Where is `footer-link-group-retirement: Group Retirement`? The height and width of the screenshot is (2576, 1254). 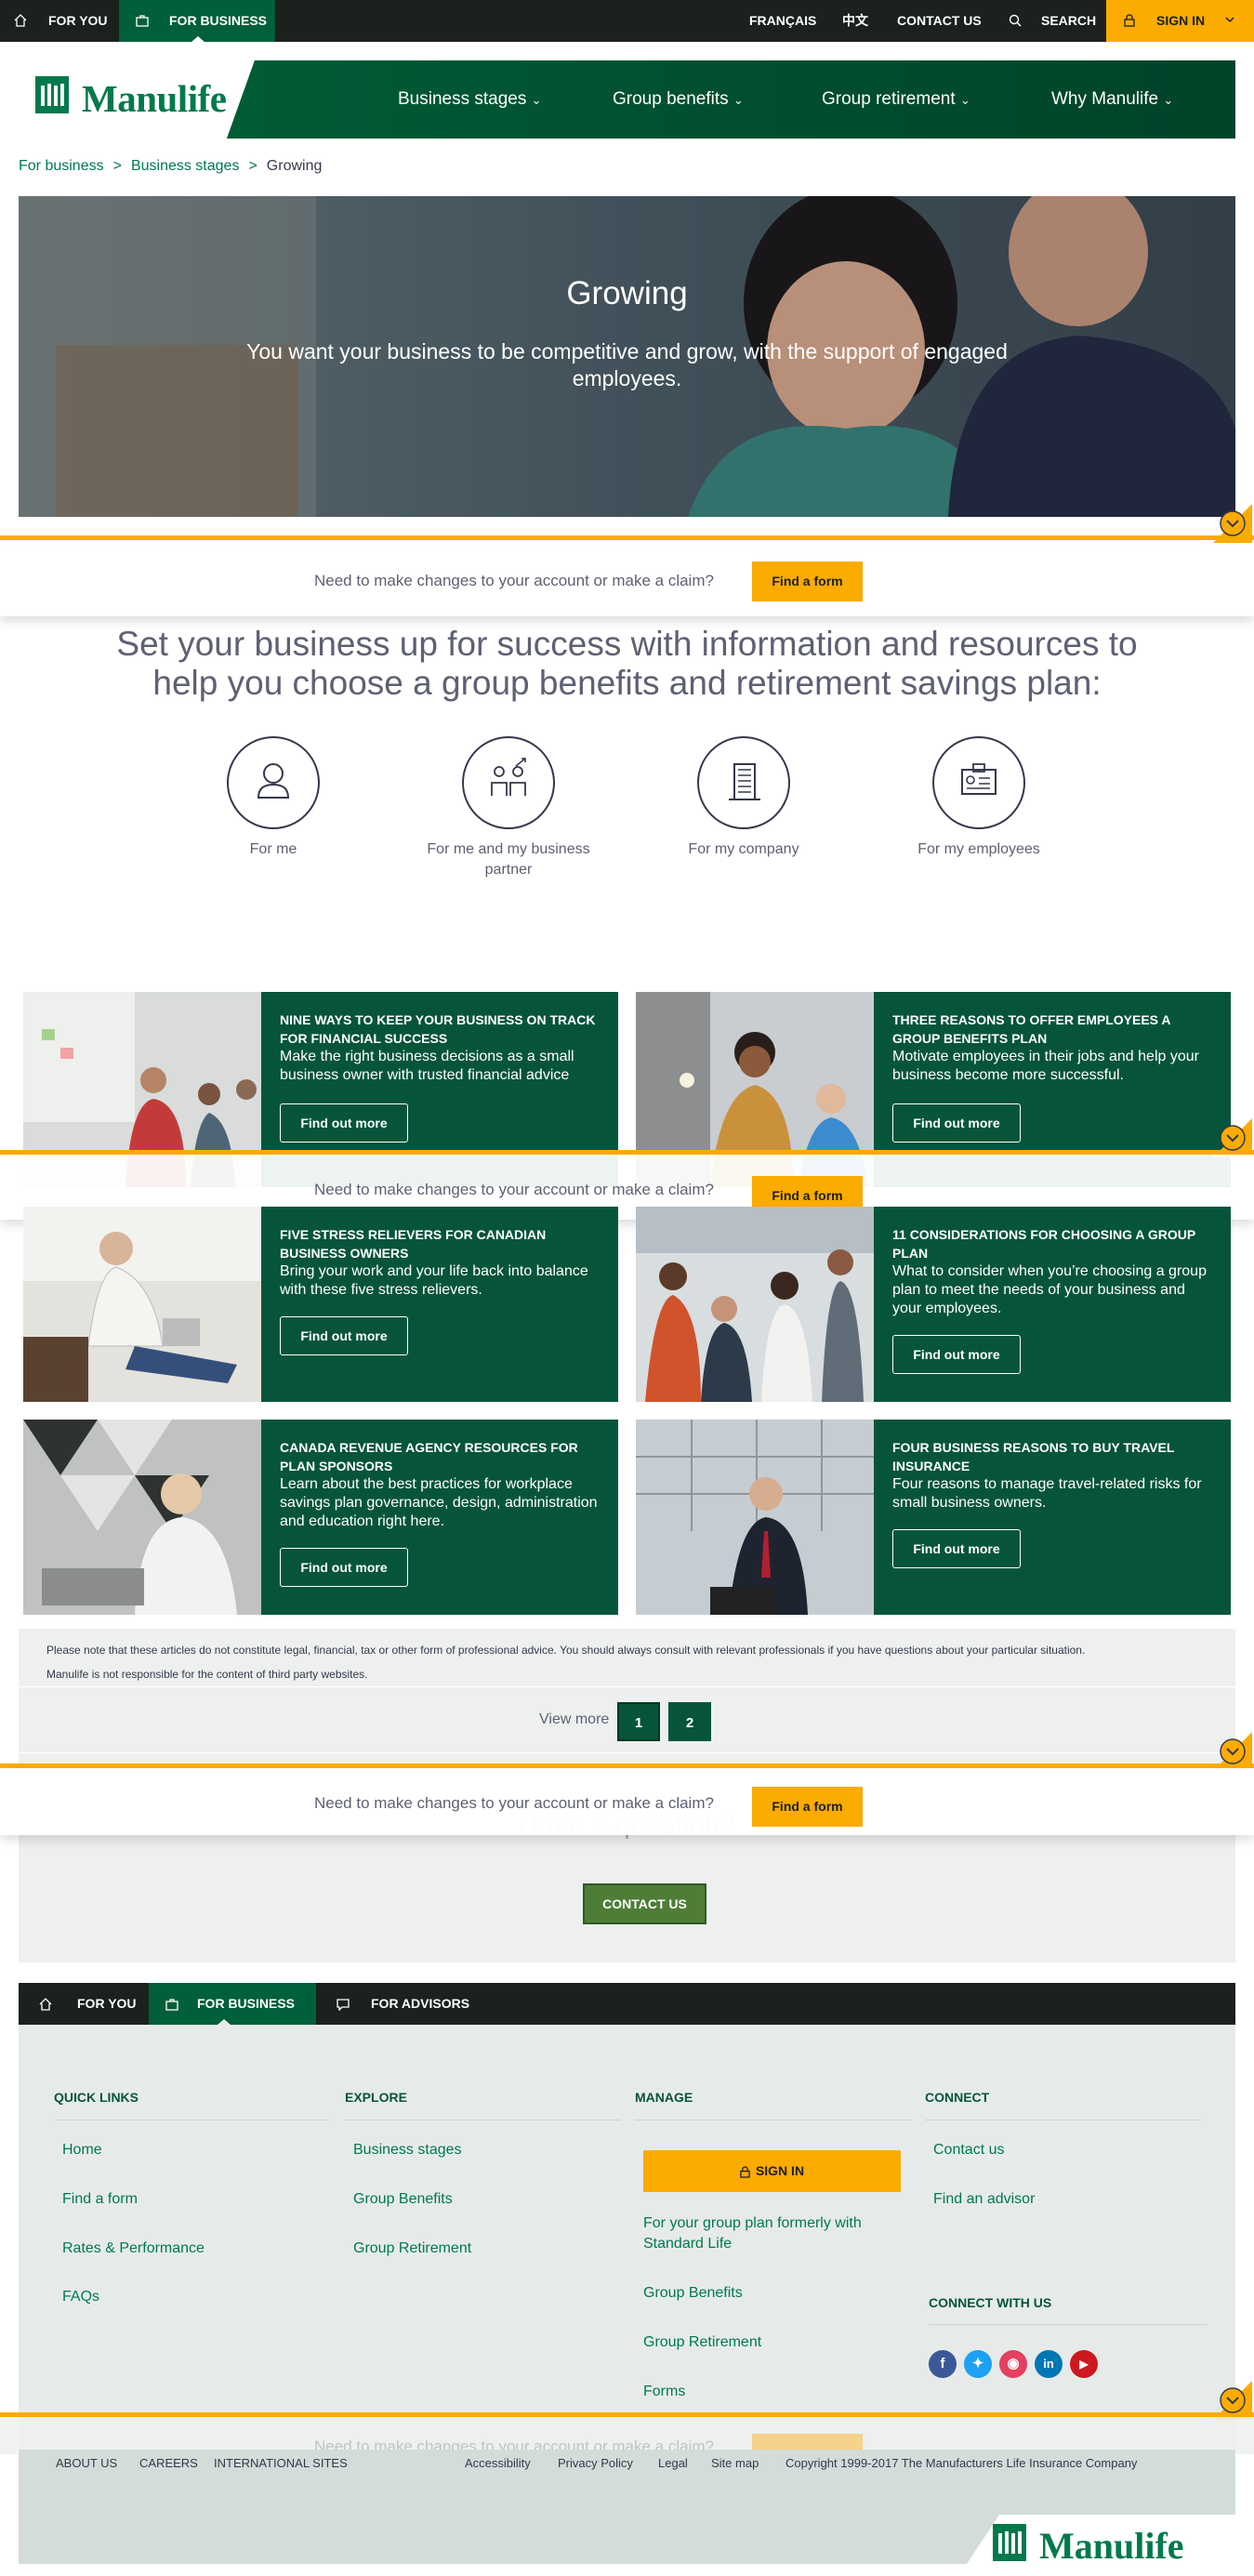
footer-link-group-retirement: Group Retirement is located at coordinates (412, 2248).